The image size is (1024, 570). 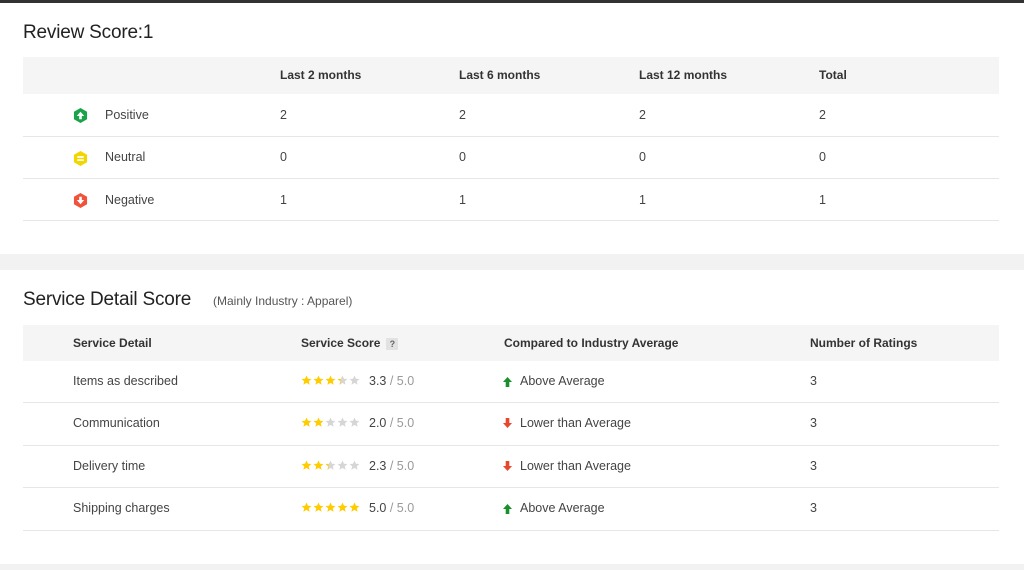 I want to click on positive-arrow-up-icon, so click(x=80, y=115).